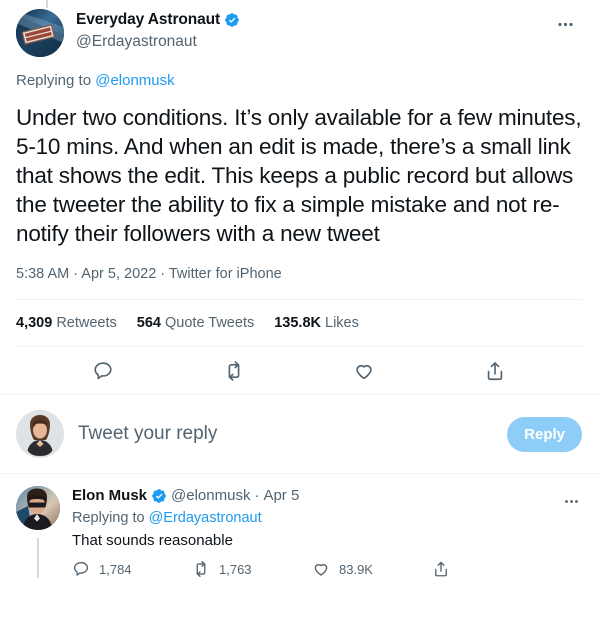 The image size is (598, 631). What do you see at coordinates (56, 80) in the screenshot?
I see `replying-to-label: Replying to` at bounding box center [56, 80].